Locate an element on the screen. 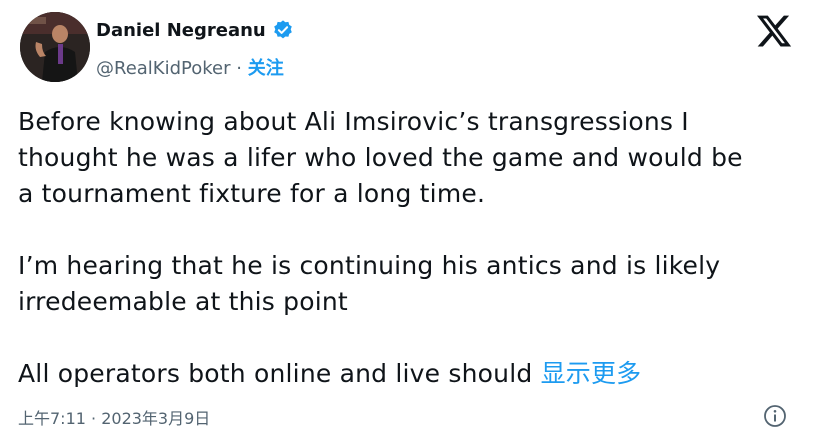  tweet-date: 2023年3月9日 is located at coordinates (156, 418).